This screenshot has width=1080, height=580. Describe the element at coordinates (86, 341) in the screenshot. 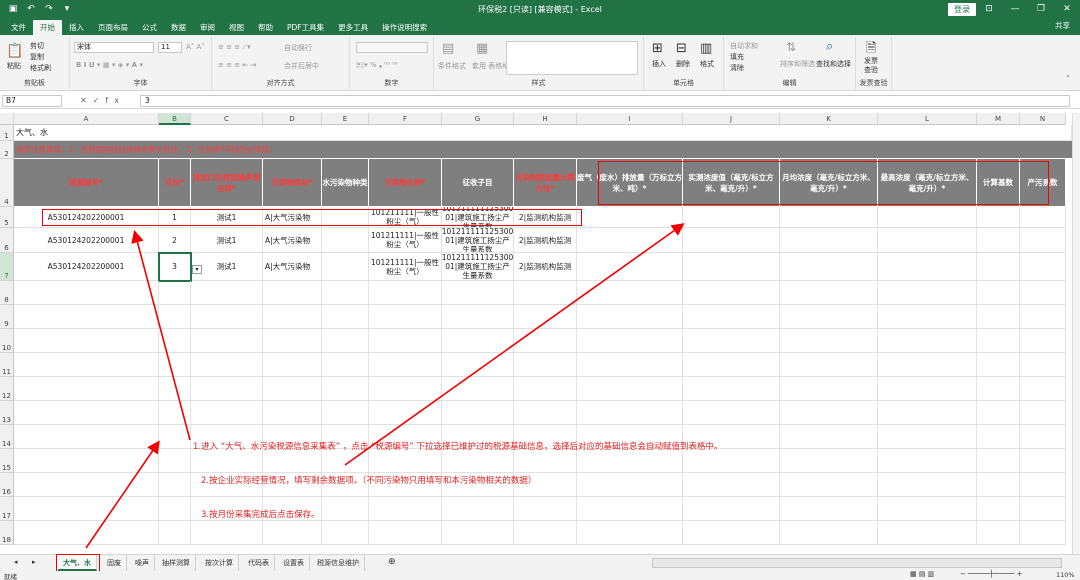

I see `cell-a10` at that location.